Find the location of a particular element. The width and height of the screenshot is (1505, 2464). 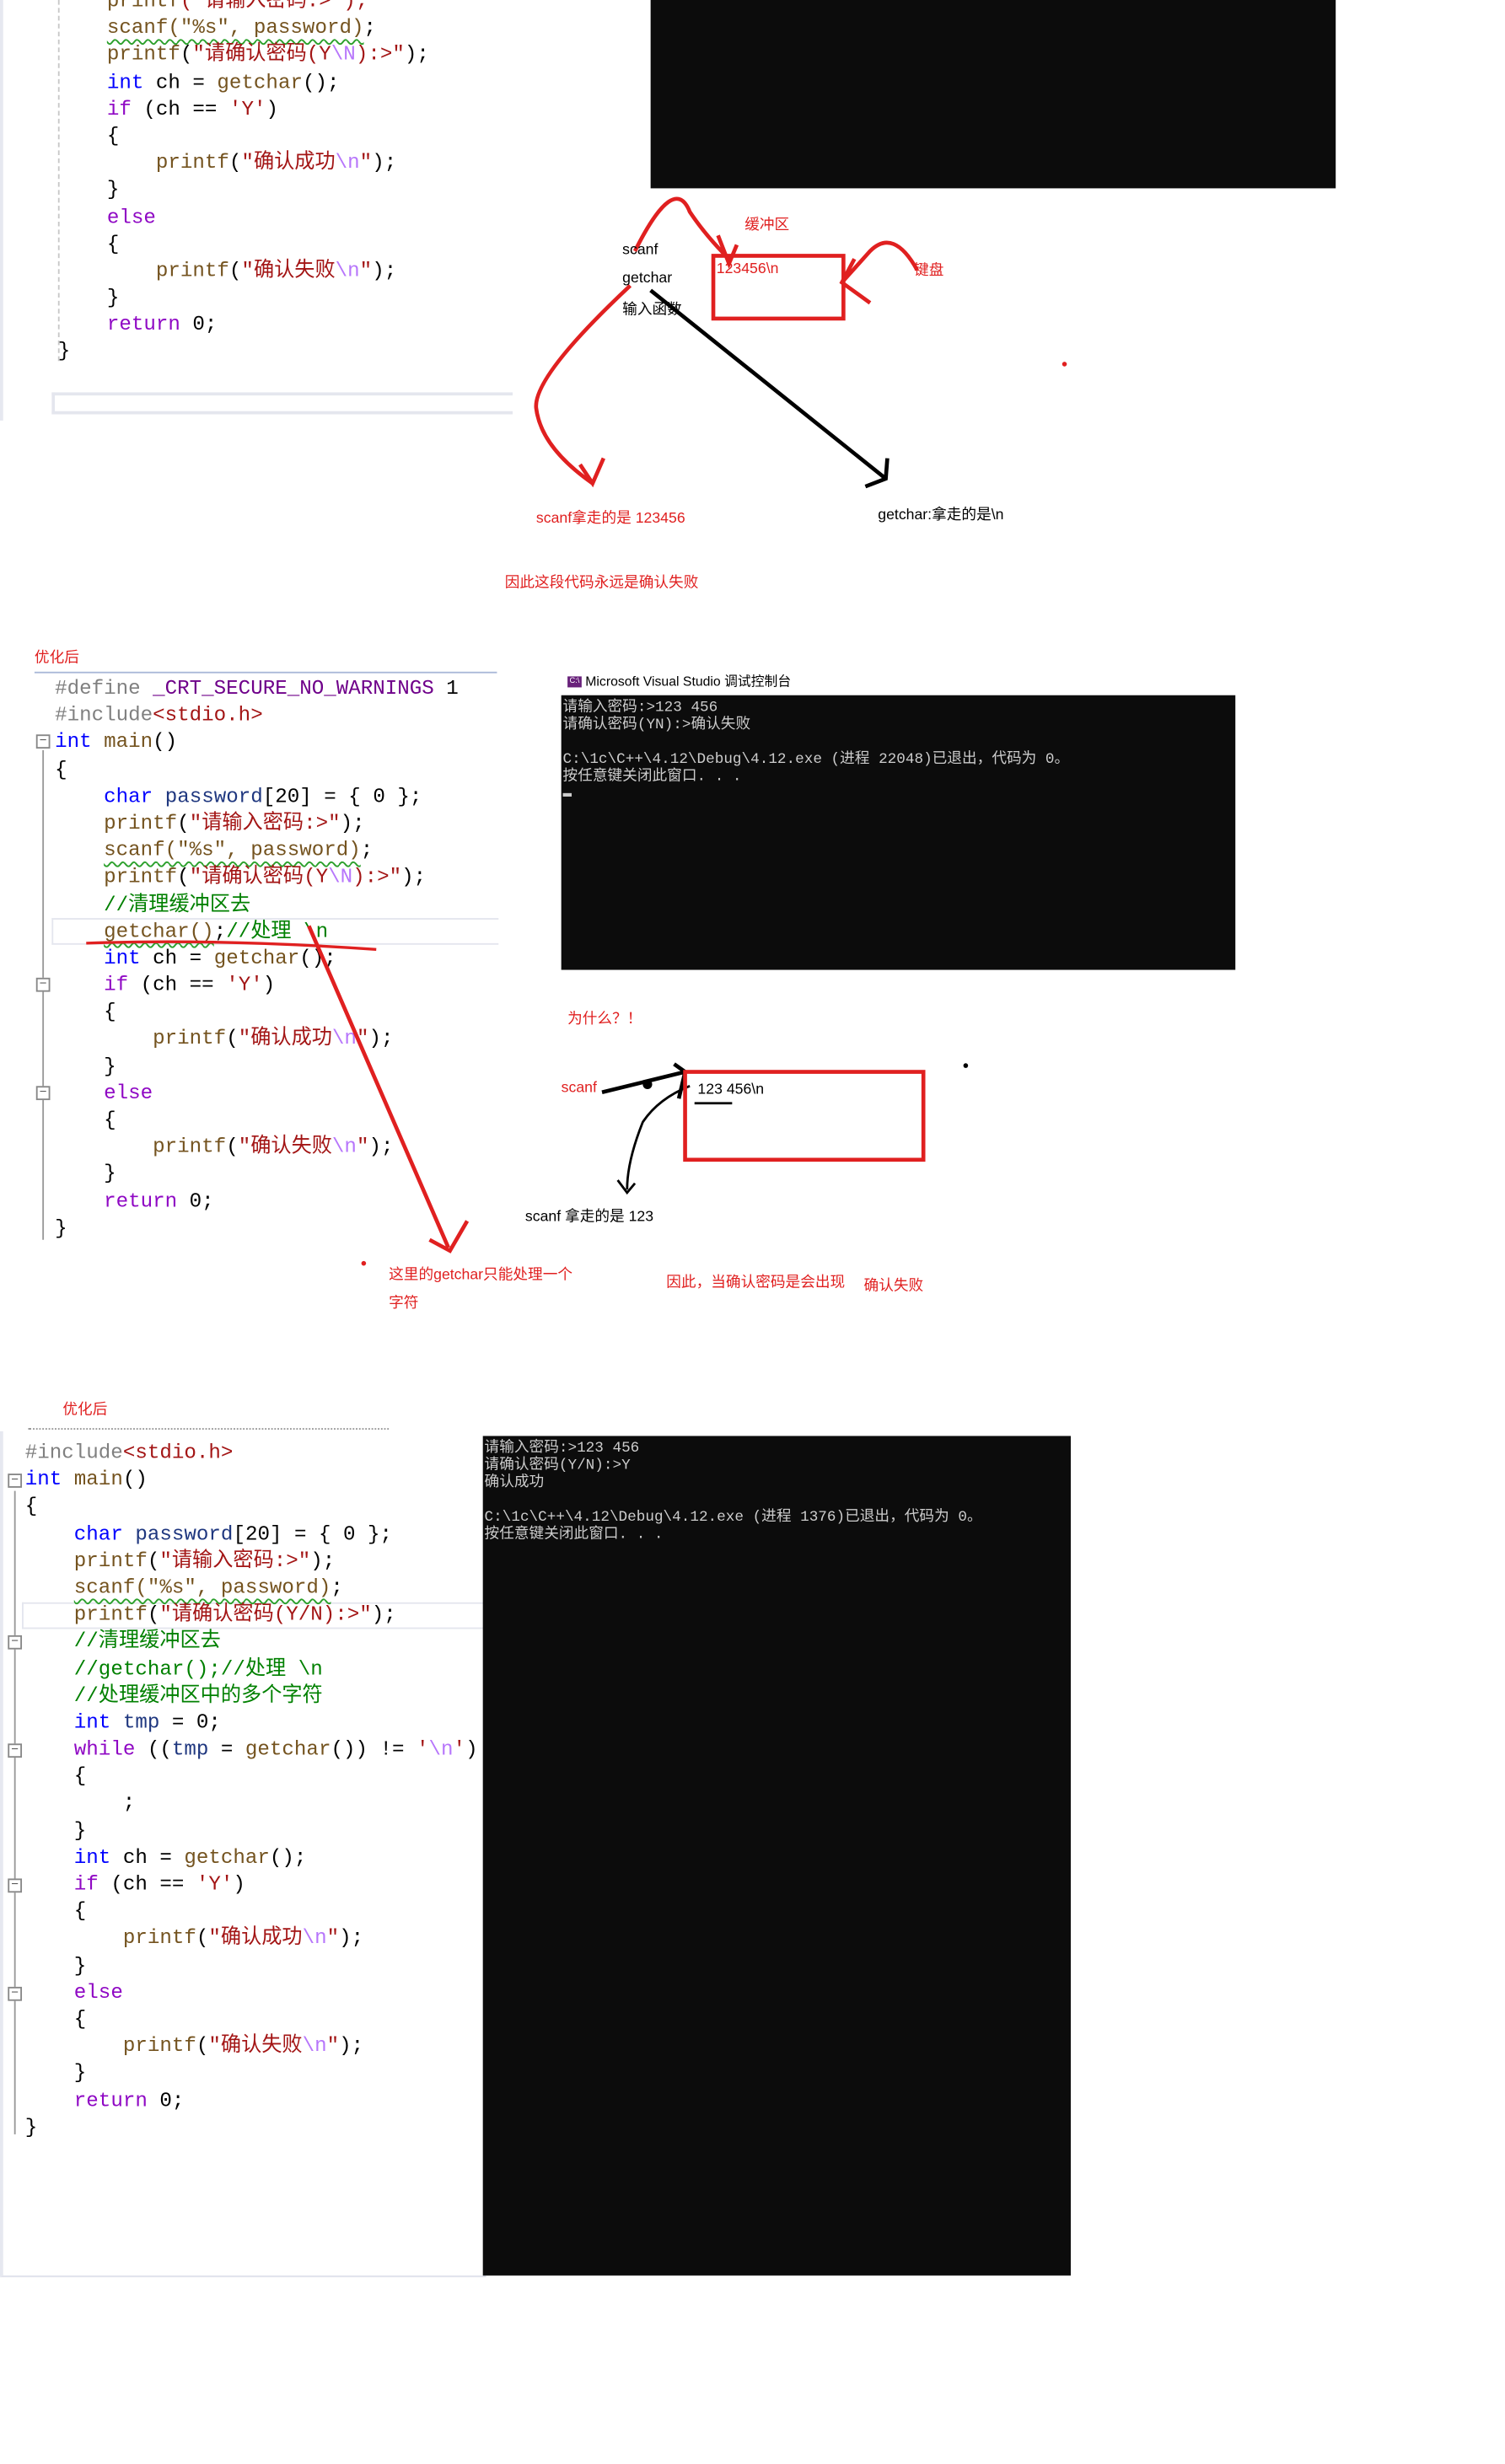

buffer-content: 123 456\n is located at coordinates (731, 1090).